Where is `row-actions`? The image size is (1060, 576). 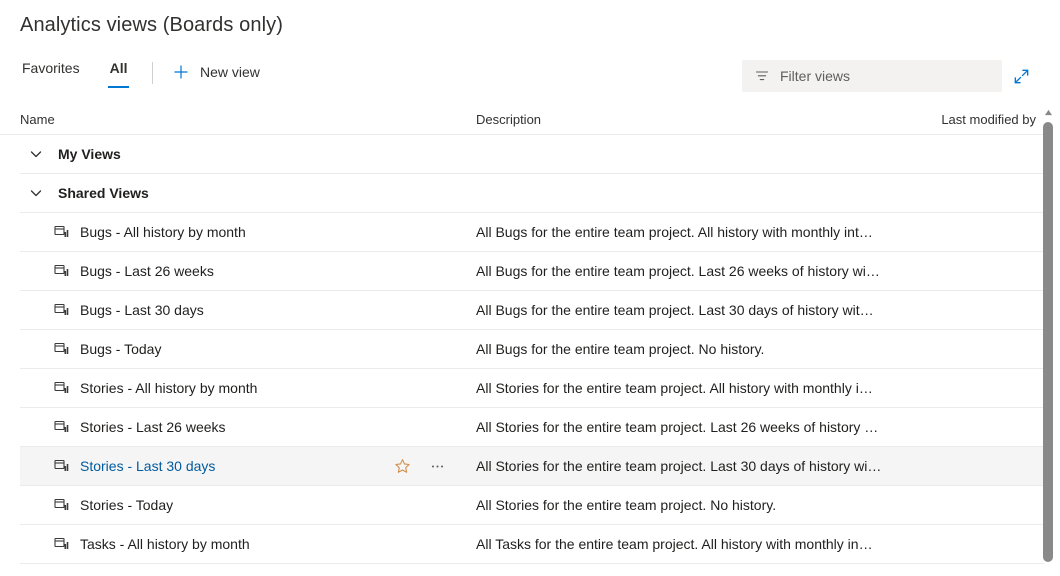 row-actions is located at coordinates (420, 466).